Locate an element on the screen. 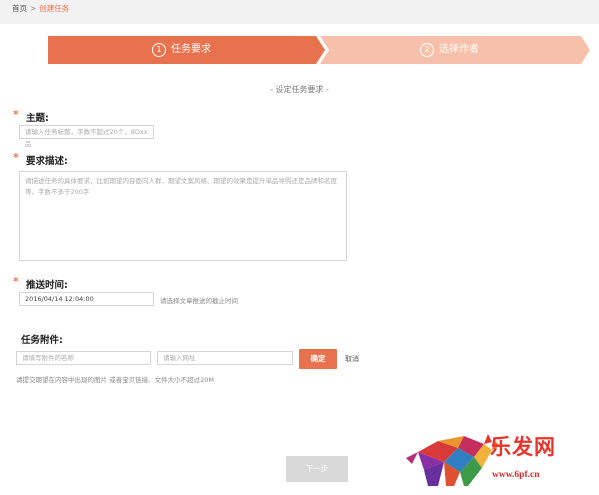 The width and height of the screenshot is (599, 495). next-step-button: 下一步 is located at coordinates (317, 469).